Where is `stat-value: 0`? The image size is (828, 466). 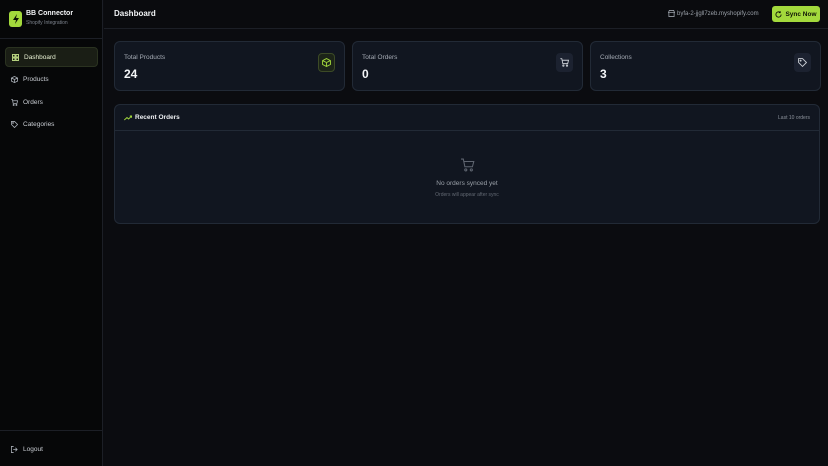
stat-value: 0 is located at coordinates (365, 74).